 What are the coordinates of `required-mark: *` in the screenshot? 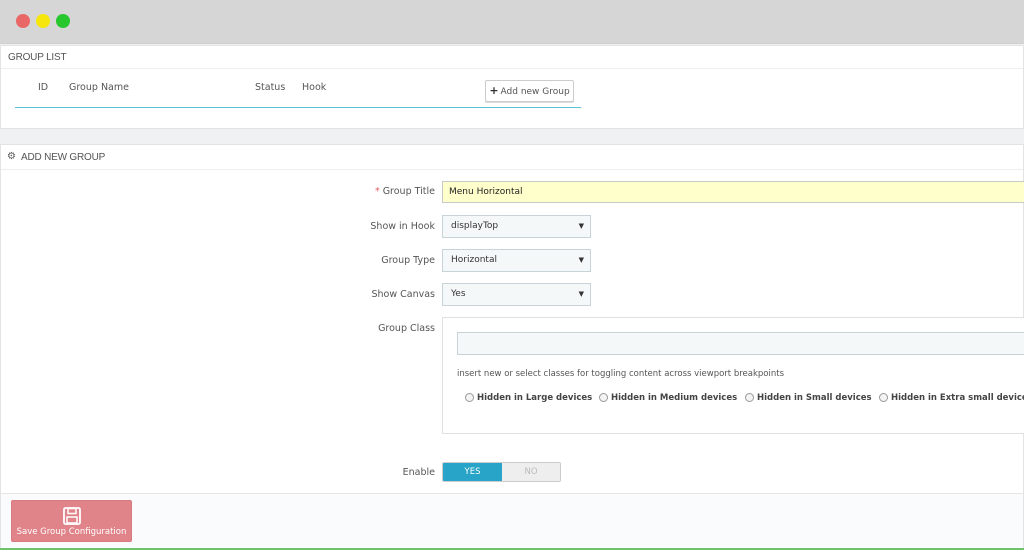 It's located at (377, 191).